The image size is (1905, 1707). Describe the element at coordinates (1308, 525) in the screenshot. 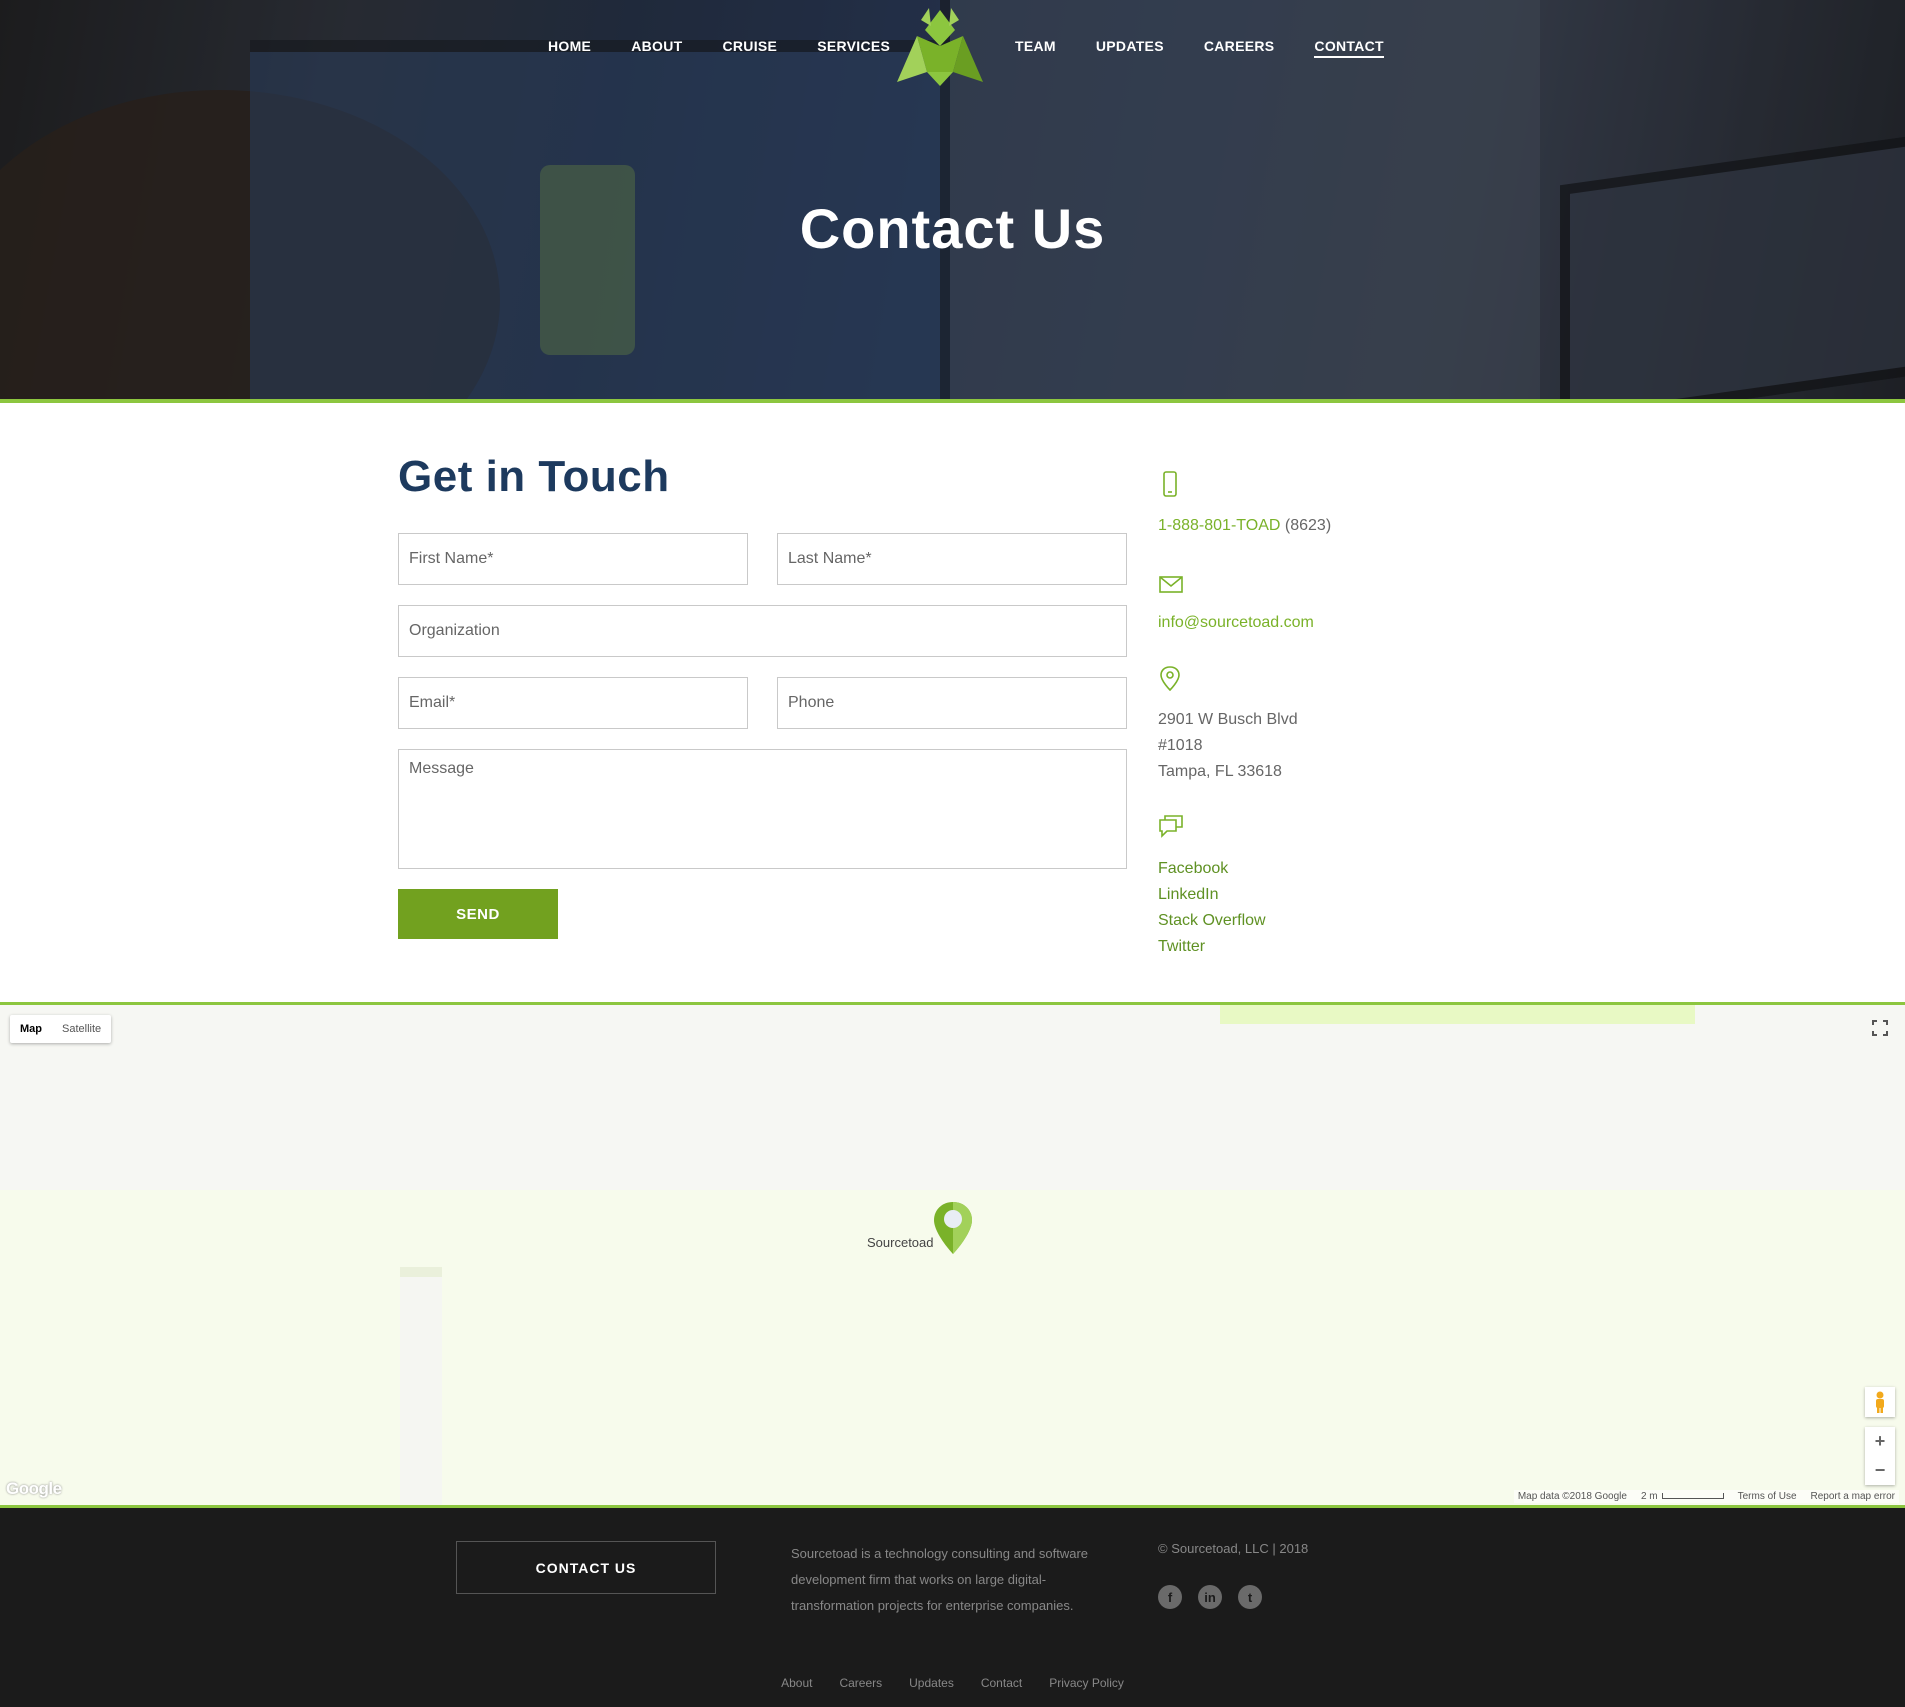

I see `phone-suffix: (8623)` at that location.